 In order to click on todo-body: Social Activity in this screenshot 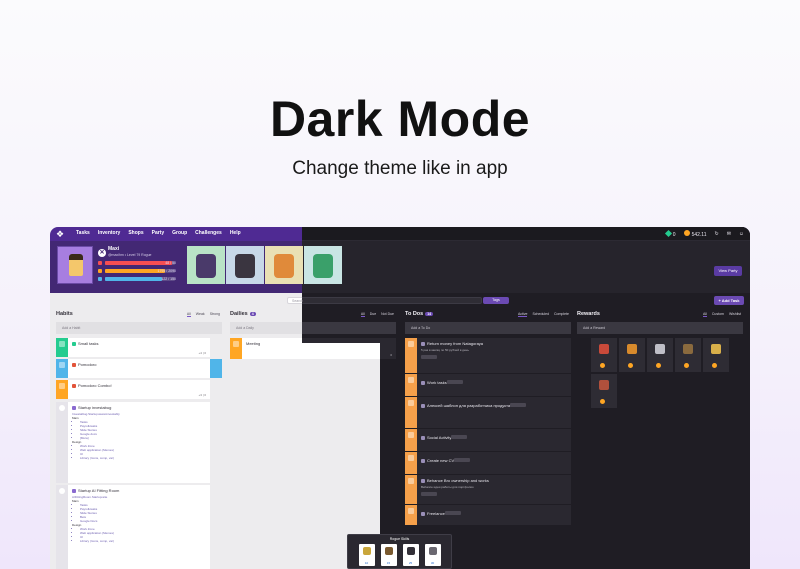, I will do `click(494, 440)`.